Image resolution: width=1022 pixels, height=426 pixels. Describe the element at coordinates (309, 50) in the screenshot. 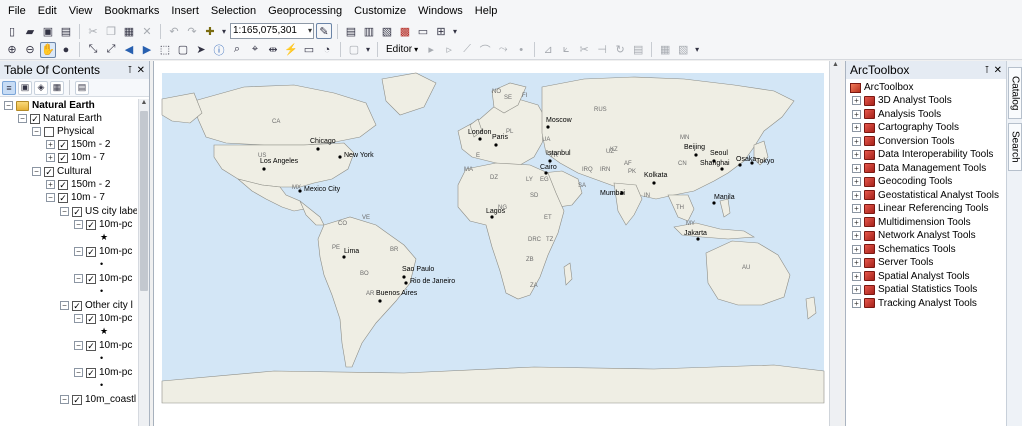

I see `html-popup-icon: ▭` at that location.